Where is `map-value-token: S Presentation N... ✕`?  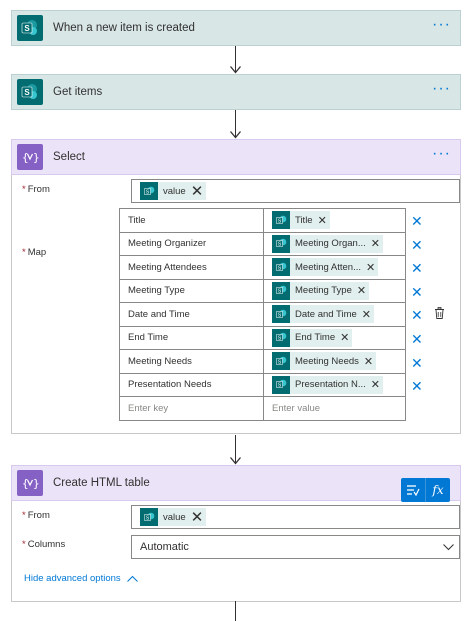 map-value-token: S Presentation N... ✕ is located at coordinates (327, 384).